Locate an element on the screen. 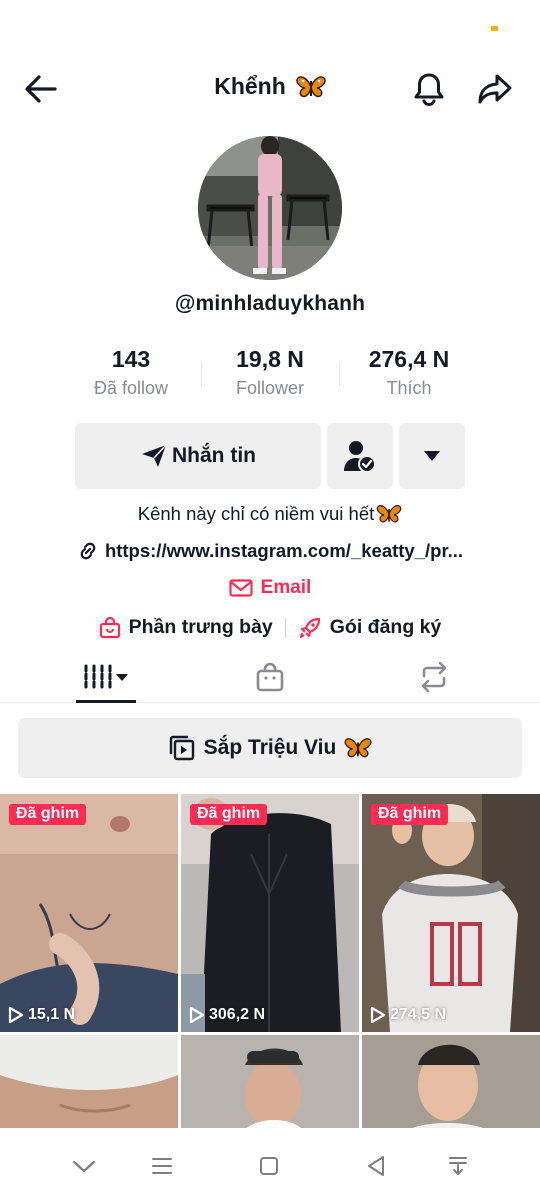 Image resolution: width=540 pixels, height=1200 pixels. chevron-down-icon is located at coordinates (84, 1166).